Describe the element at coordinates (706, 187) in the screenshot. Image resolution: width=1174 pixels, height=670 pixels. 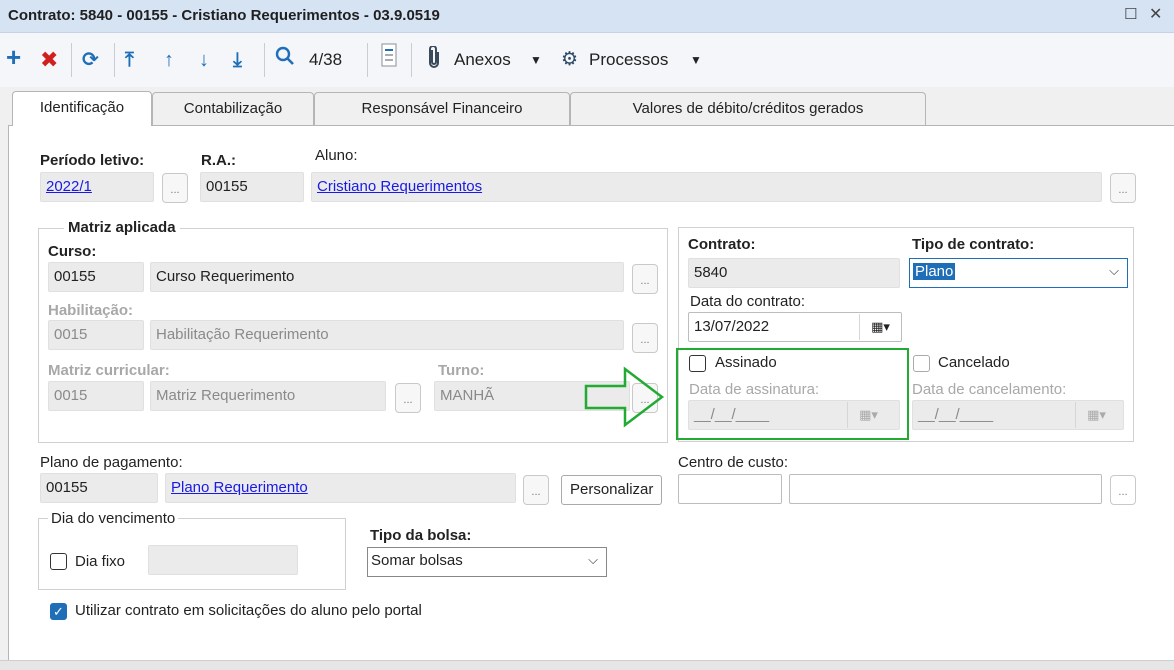
I see `aluno-field: Cristiano Requerimentos` at that location.